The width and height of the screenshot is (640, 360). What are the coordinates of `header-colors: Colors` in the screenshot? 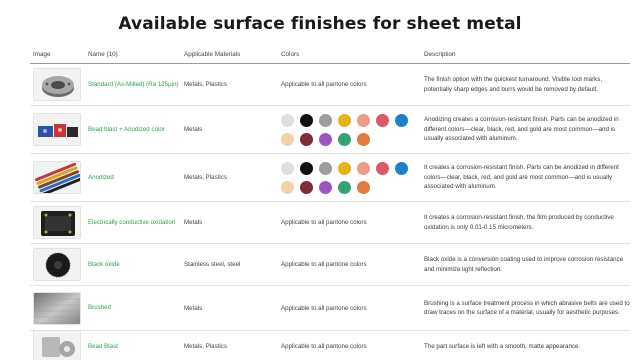 It's located at (290, 54).